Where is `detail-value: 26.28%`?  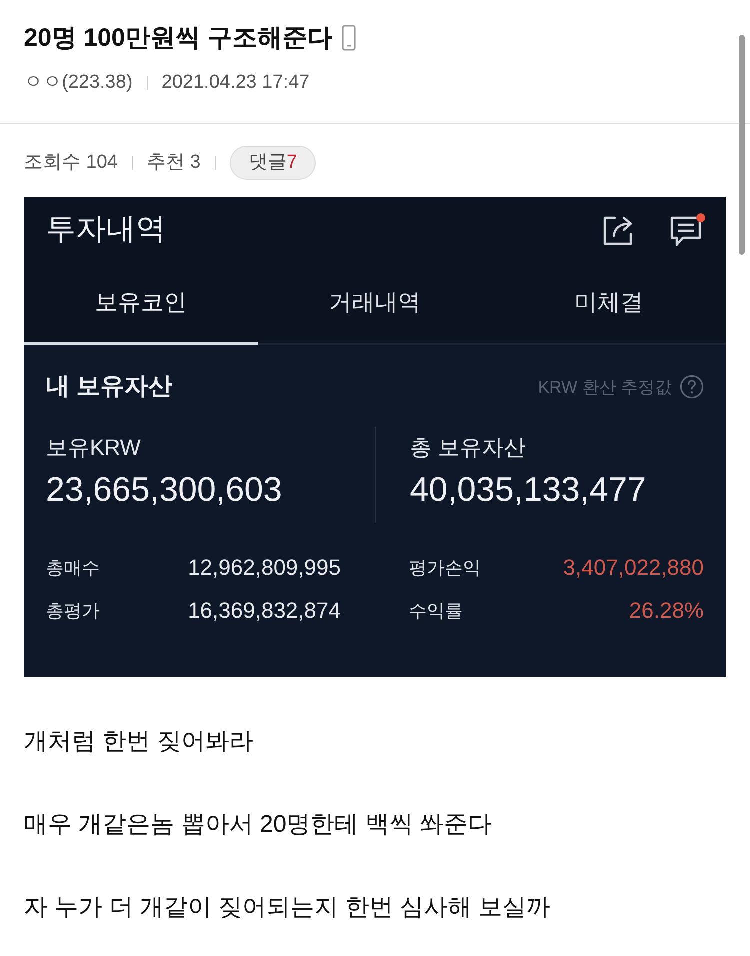
detail-value: 26.28% is located at coordinates (666, 611).